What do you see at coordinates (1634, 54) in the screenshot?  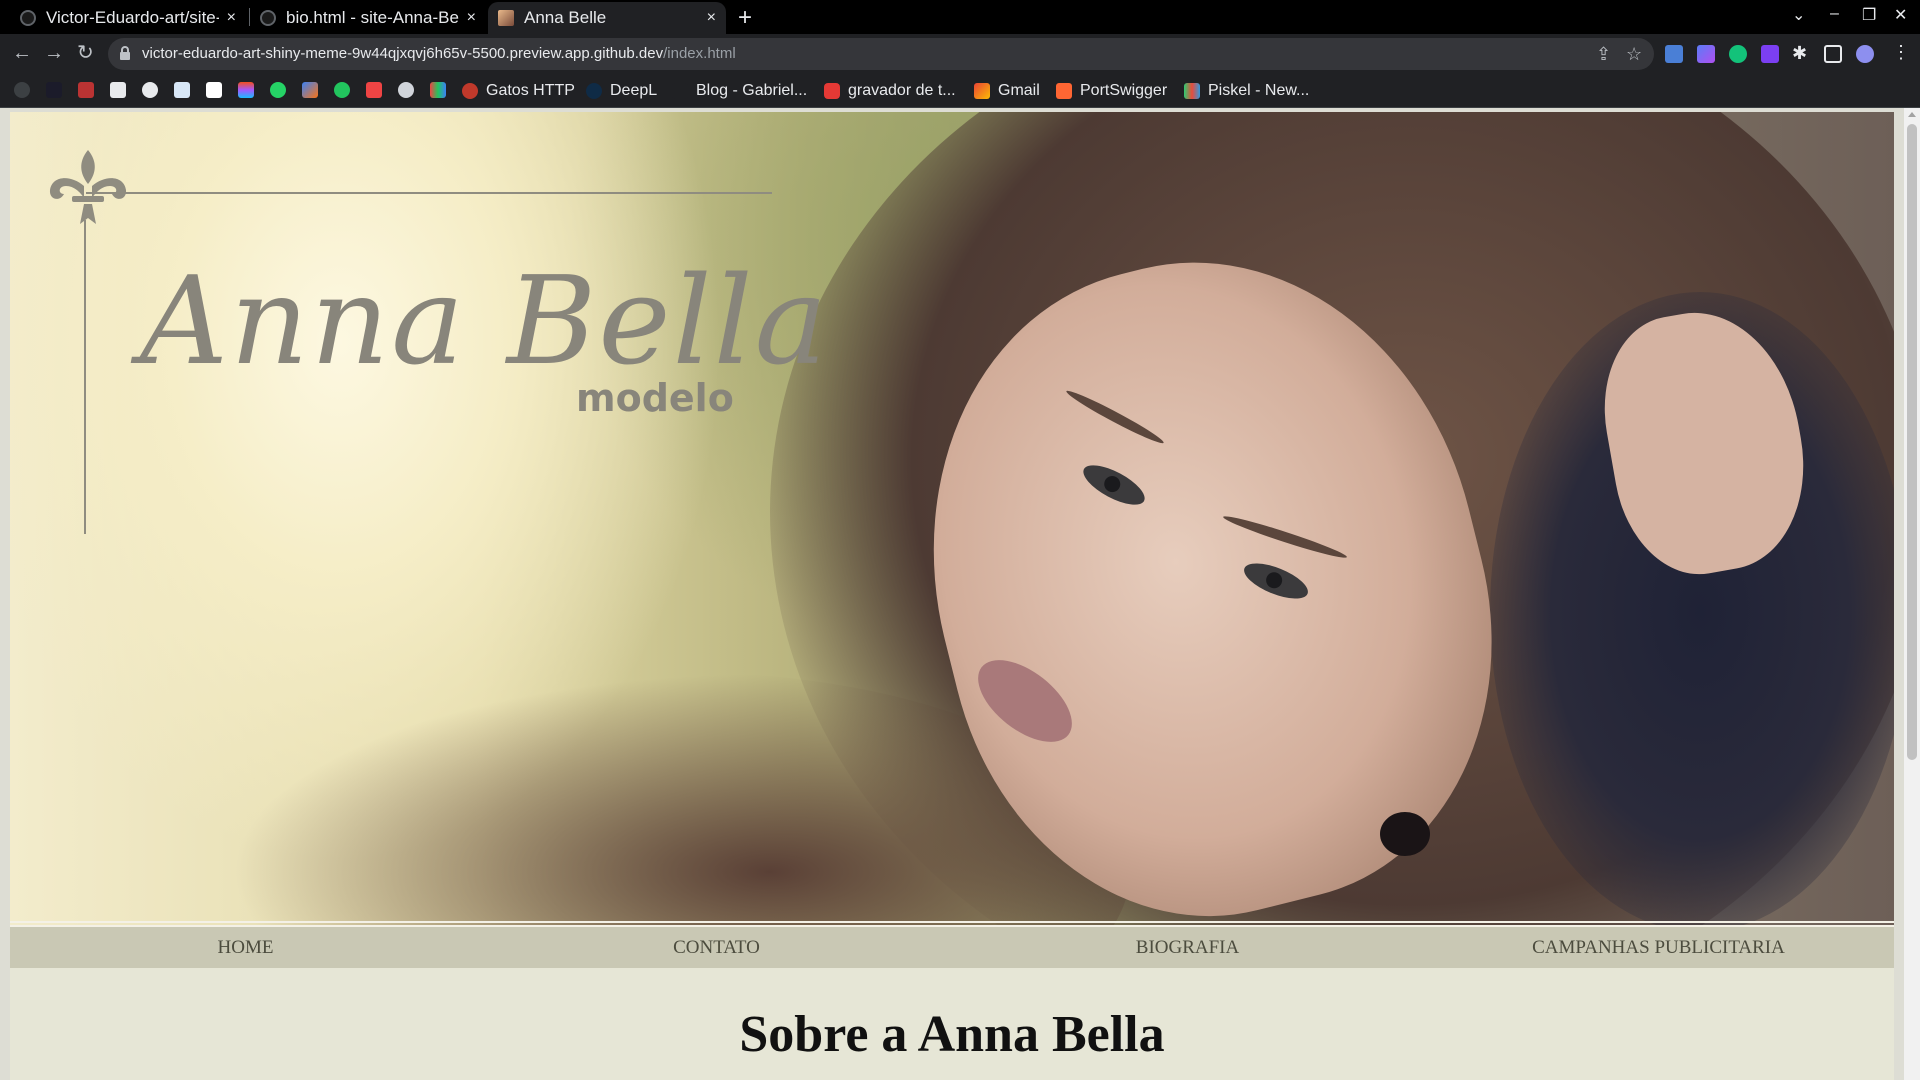 I see `bookmark-star-icon: ☆` at bounding box center [1634, 54].